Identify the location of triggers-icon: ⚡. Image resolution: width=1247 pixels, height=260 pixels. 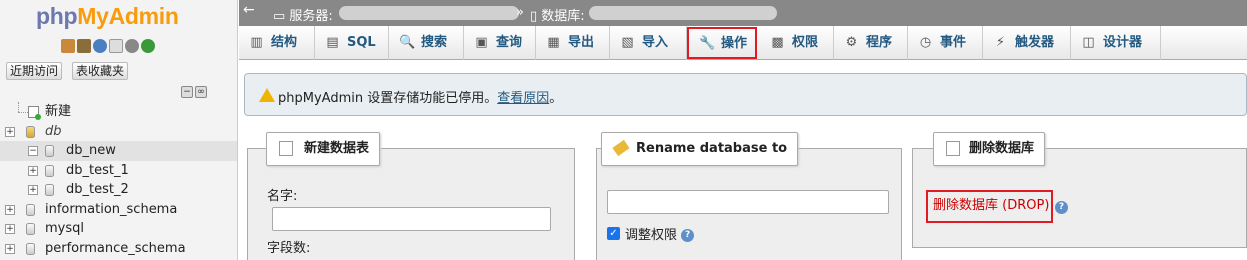
(1000, 42).